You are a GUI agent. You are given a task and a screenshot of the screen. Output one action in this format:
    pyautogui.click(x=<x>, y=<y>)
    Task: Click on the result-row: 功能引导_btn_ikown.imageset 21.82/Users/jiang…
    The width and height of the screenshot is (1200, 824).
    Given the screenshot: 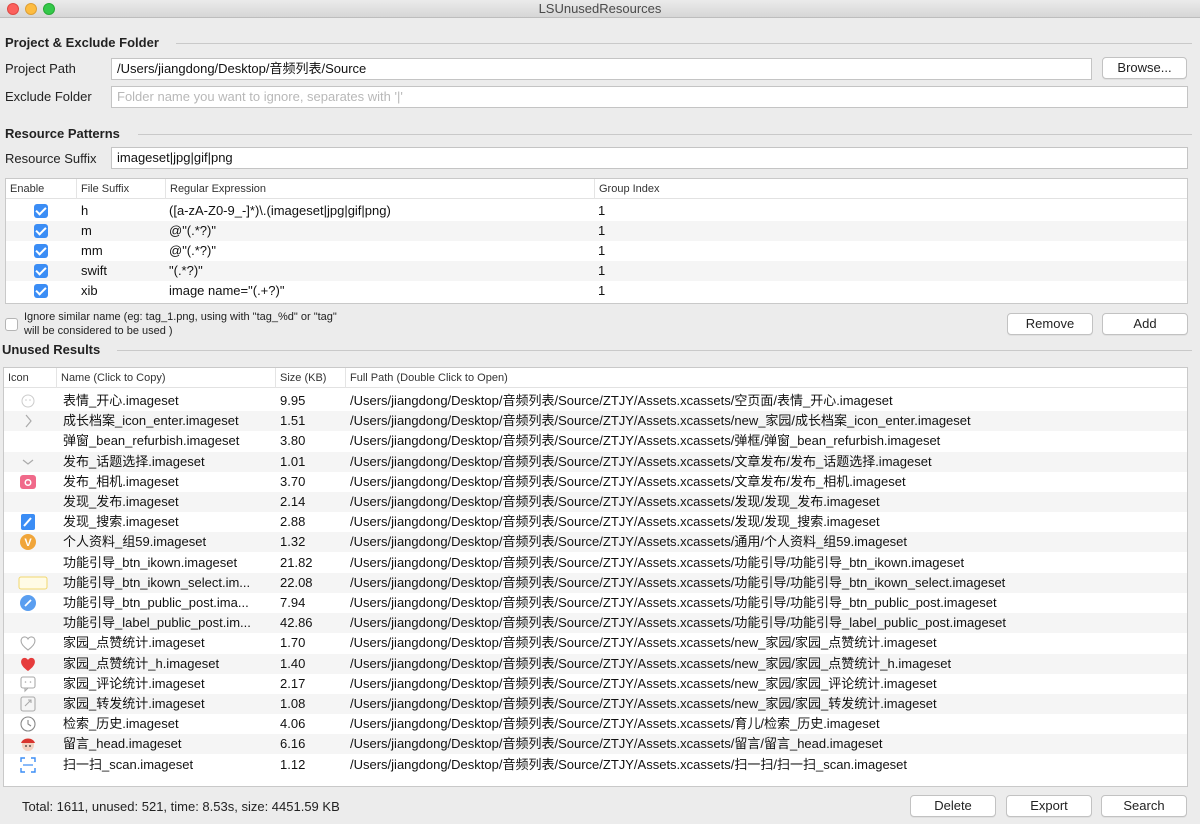 What is the action you would take?
    pyautogui.click(x=595, y=563)
    